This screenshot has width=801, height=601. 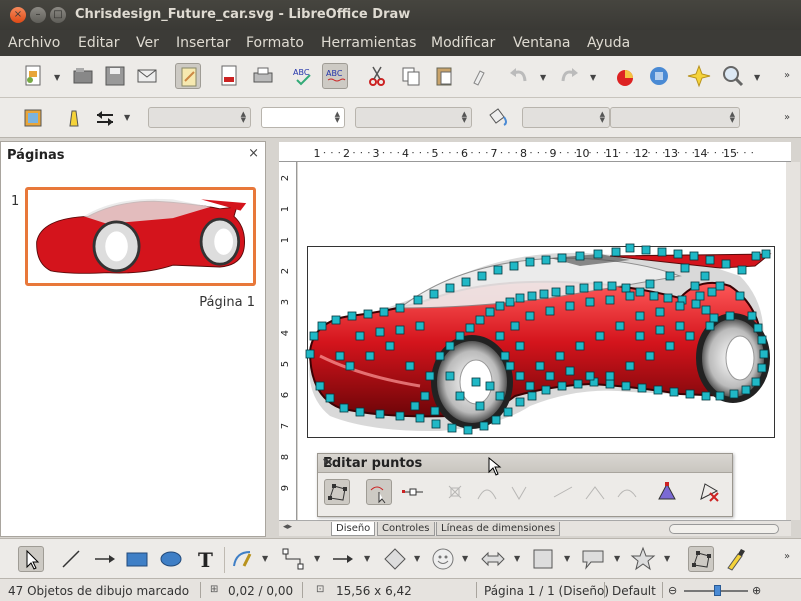 What do you see at coordinates (525, 463) in the screenshot?
I see `edit-points-titlebar: Editar puntos ▾ ×` at bounding box center [525, 463].